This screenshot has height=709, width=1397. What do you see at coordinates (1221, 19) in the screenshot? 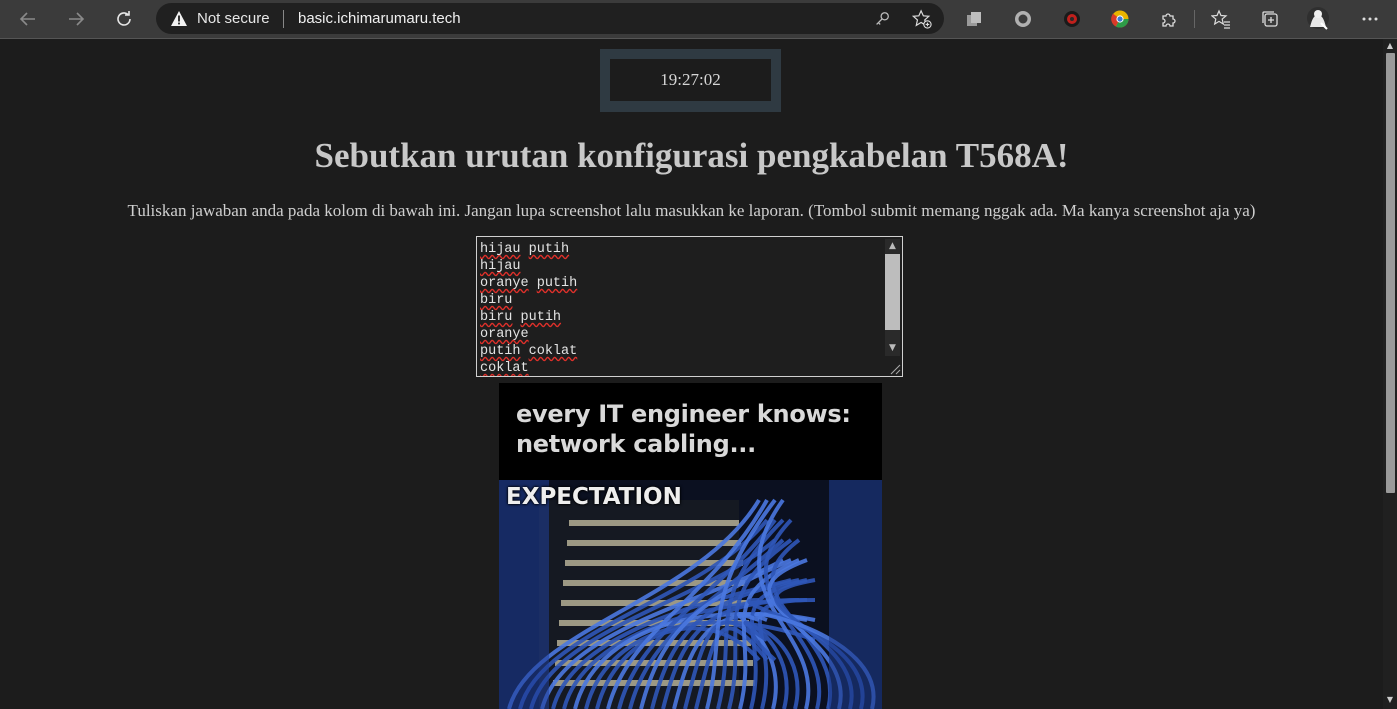
I see `favorites-icon` at bounding box center [1221, 19].